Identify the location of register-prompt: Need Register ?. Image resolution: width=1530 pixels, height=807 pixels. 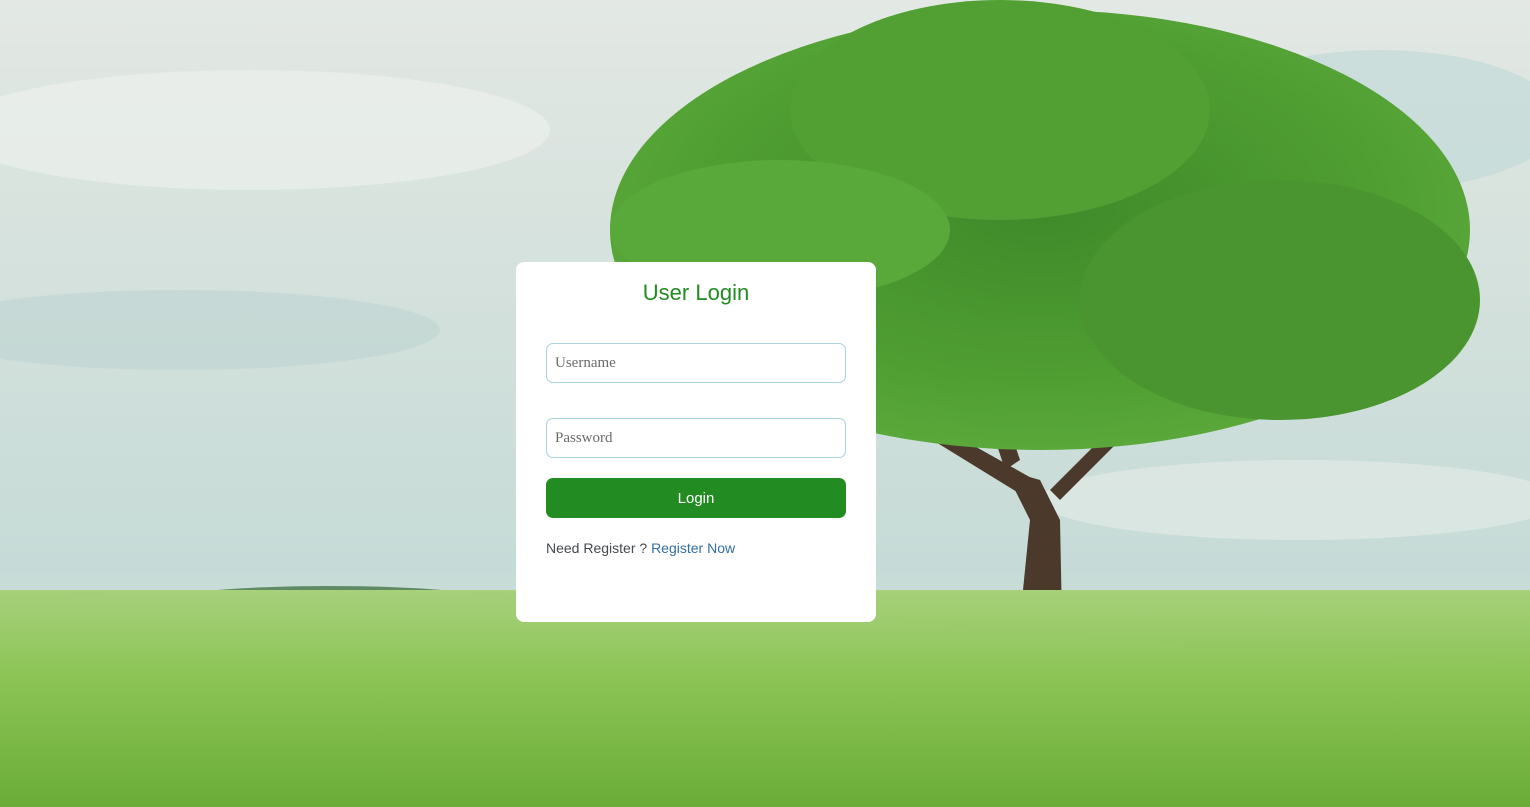
(597, 548).